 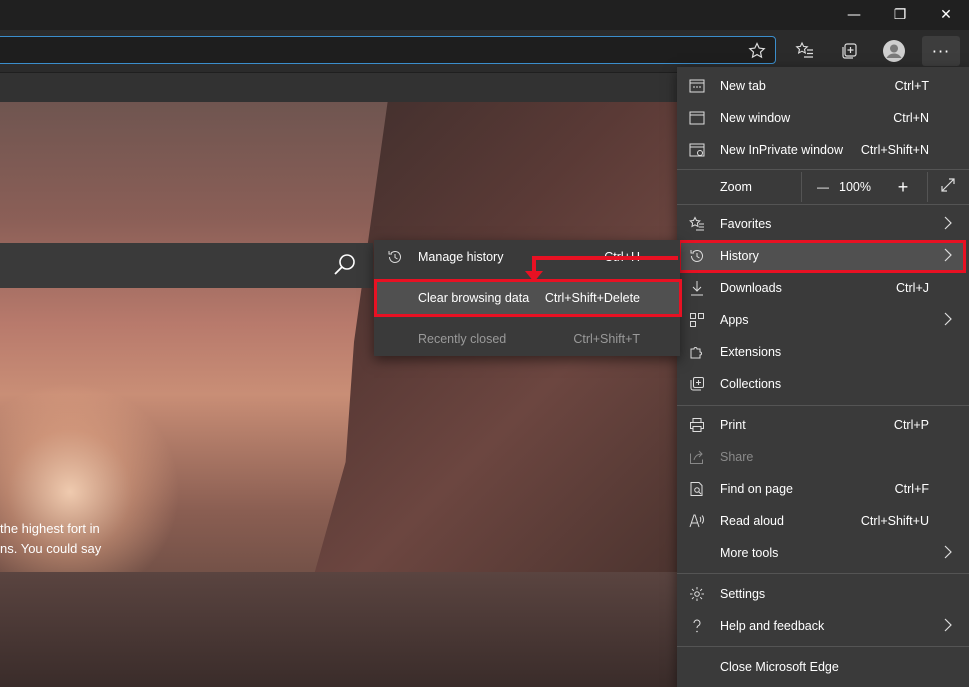 What do you see at coordinates (388, 50) in the screenshot?
I see `address-bar` at bounding box center [388, 50].